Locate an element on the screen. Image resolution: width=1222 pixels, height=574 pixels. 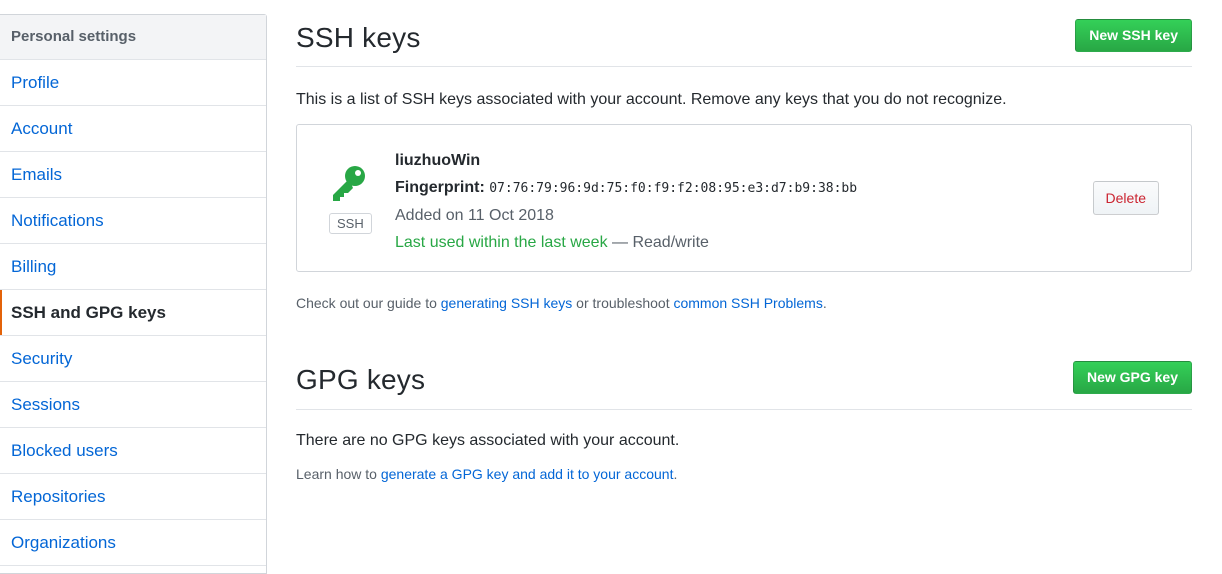
sidebar-item-organizations: Organizations is located at coordinates (133, 543).